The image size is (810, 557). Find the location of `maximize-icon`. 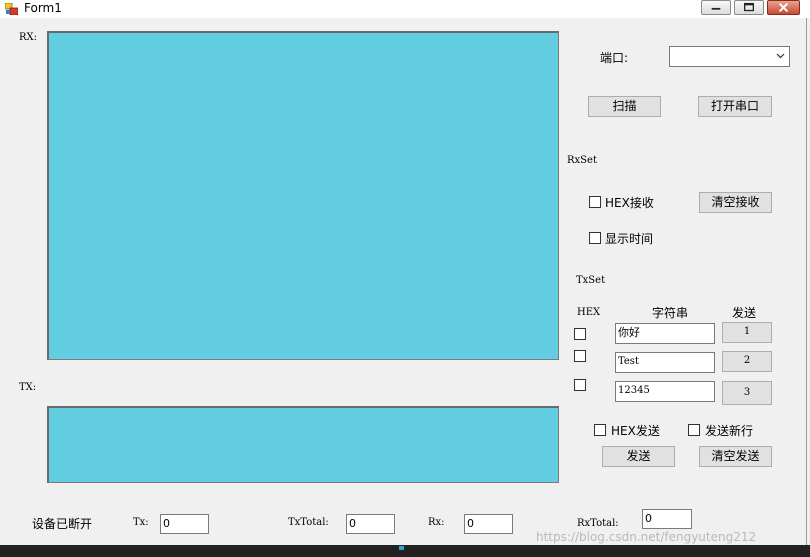

maximize-icon is located at coordinates (749, 7).